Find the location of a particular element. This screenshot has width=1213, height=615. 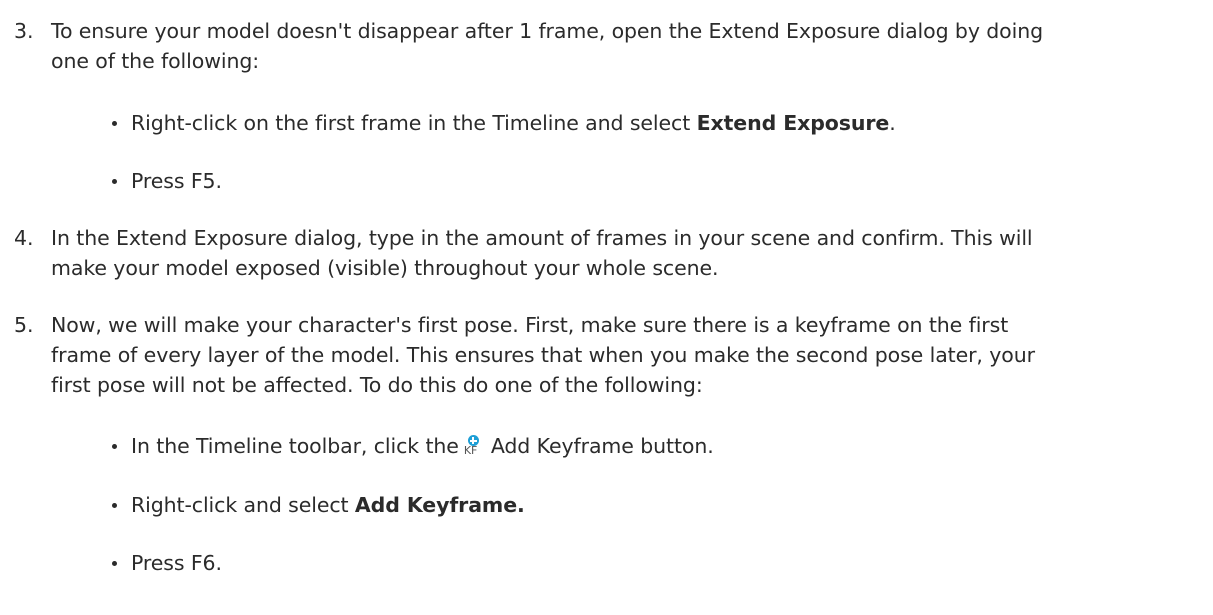

bullet-text: Right-click and select is located at coordinates (243, 505).